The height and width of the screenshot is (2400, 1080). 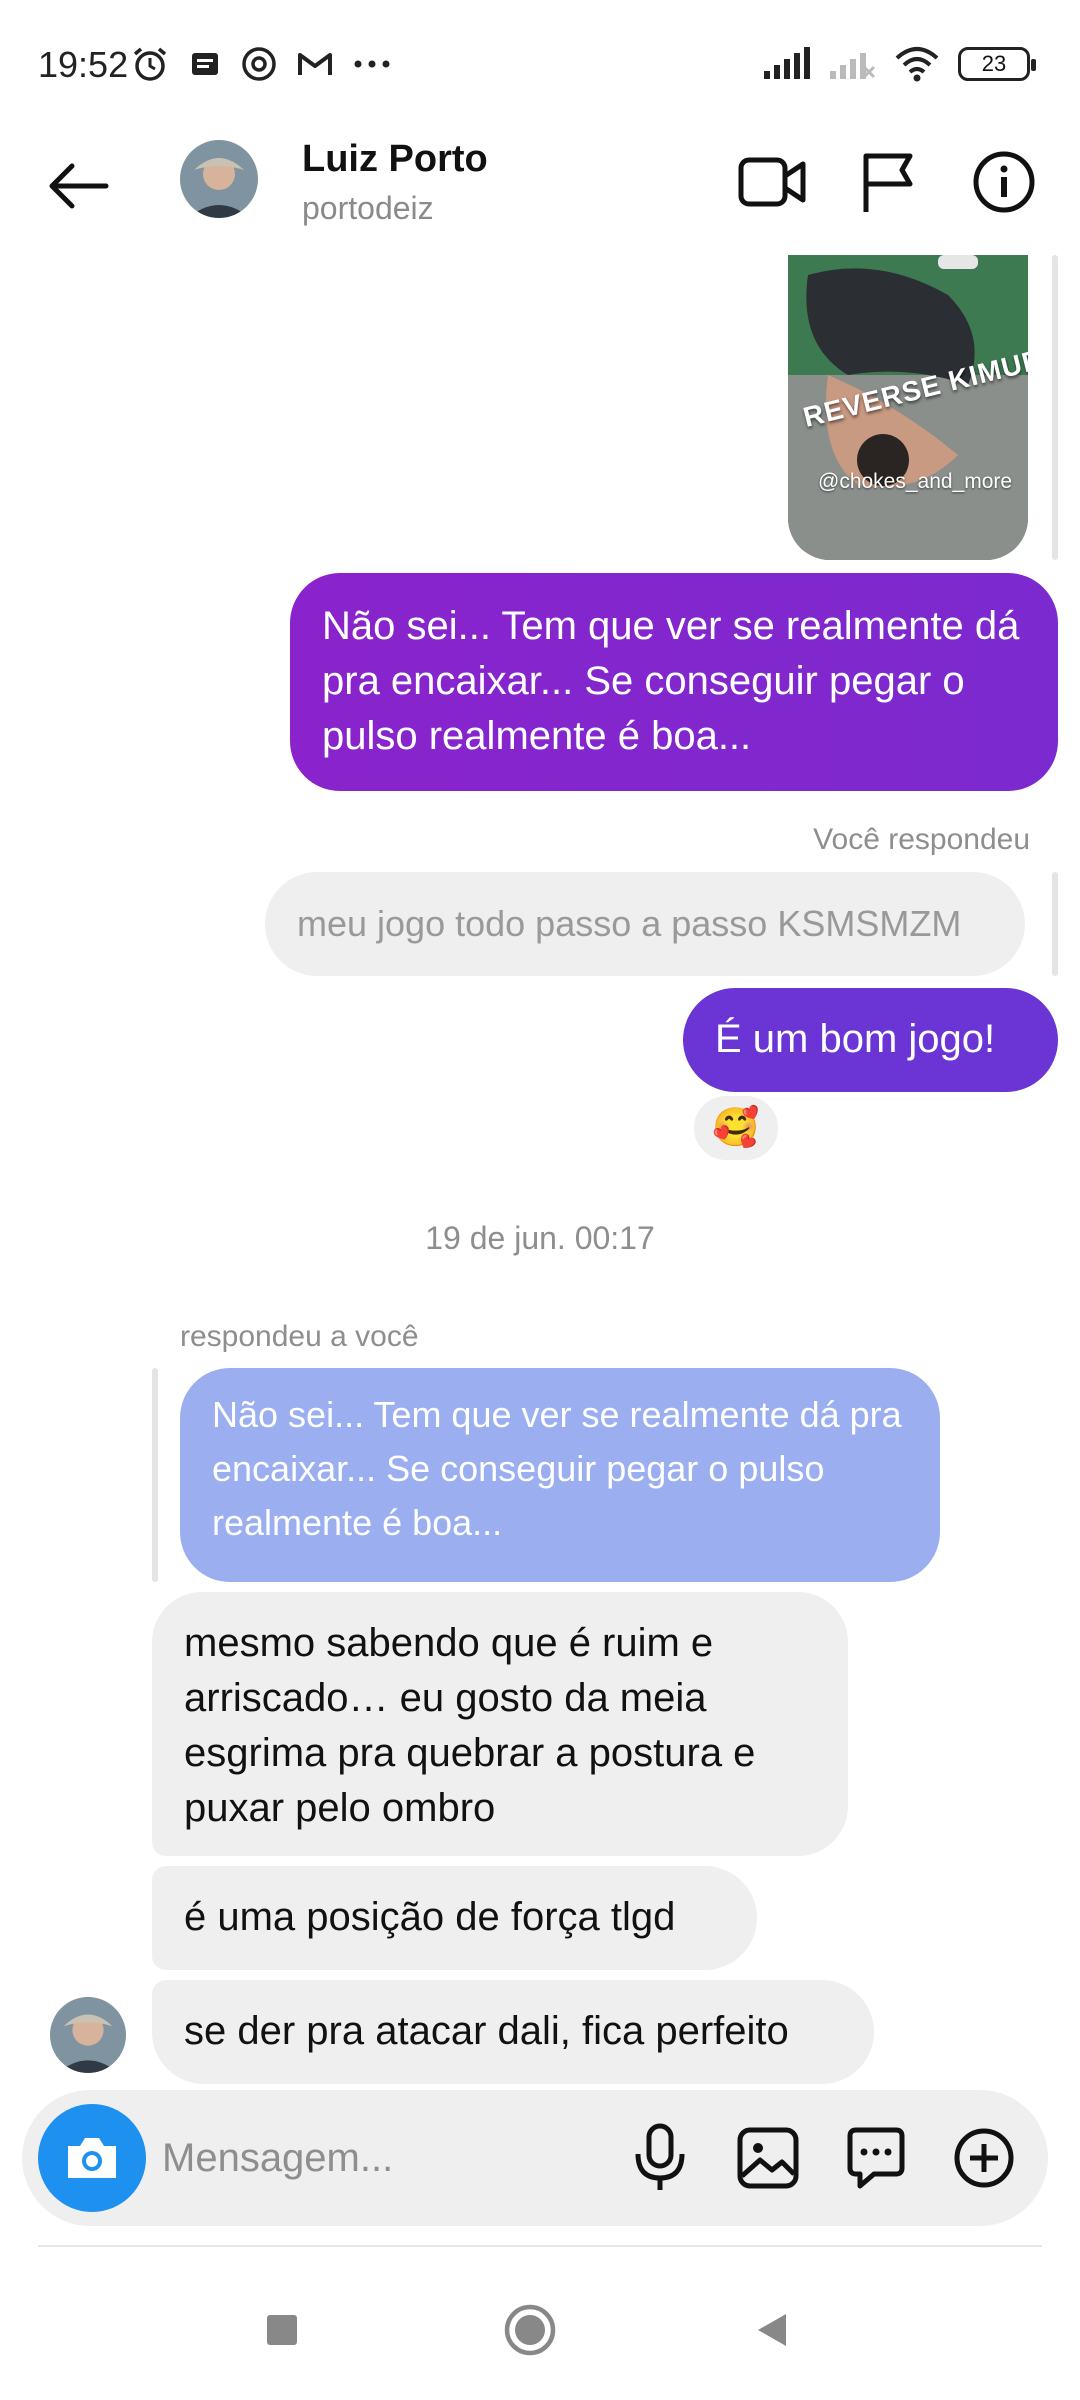 I want to click on notification-icon, so click(x=205, y=64).